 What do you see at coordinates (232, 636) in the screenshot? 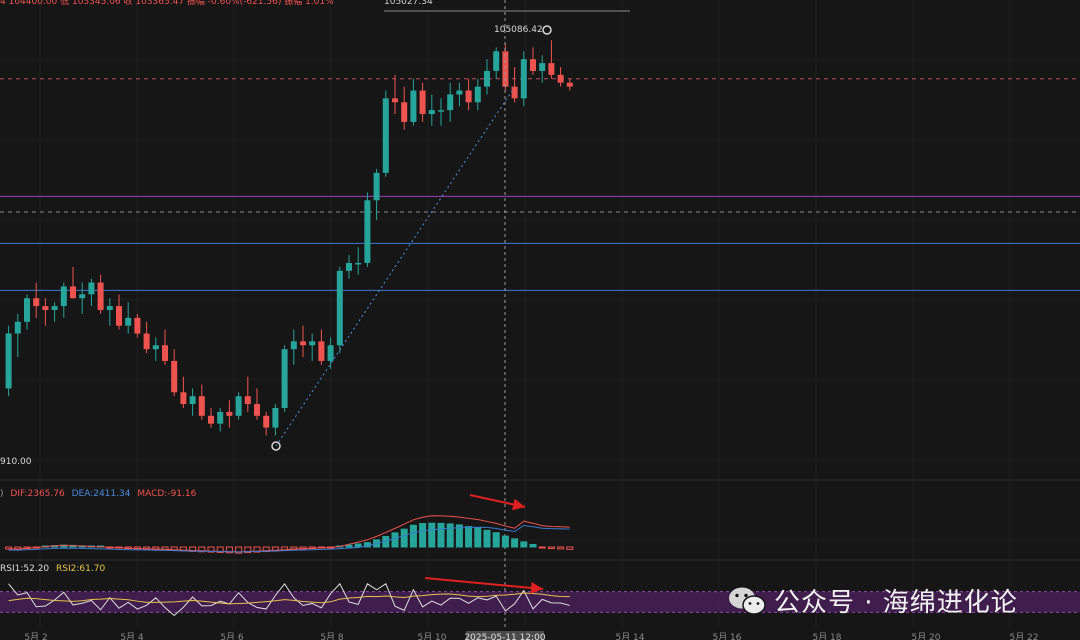
I see `time-tick-label: 5月 6` at bounding box center [232, 636].